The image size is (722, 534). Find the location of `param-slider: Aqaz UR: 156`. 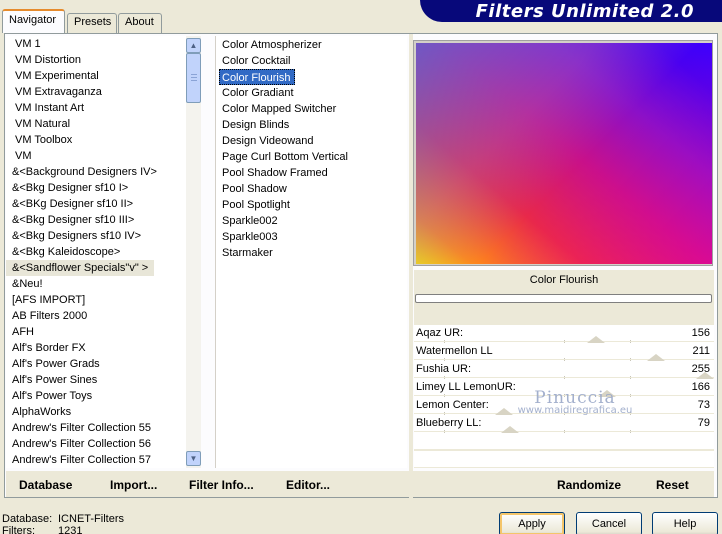

param-slider: Aqaz UR: 156 is located at coordinates (564, 334).